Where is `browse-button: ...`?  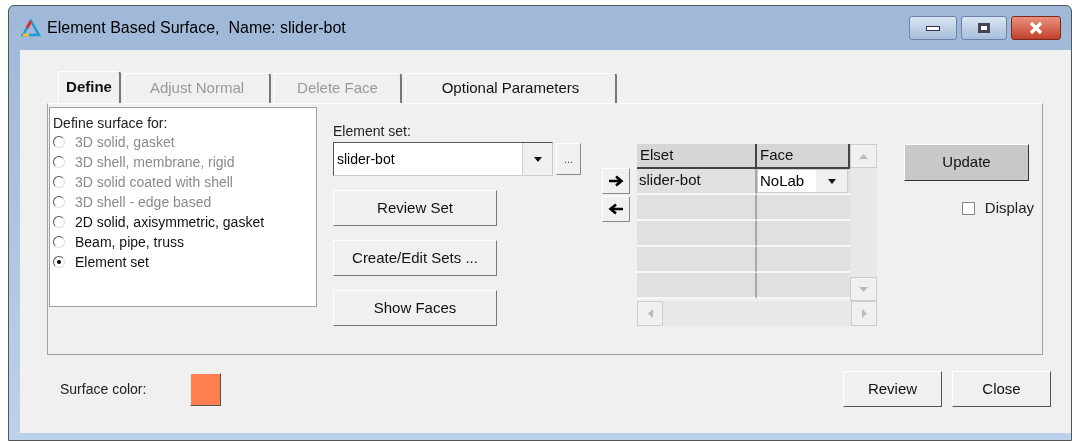
browse-button: ... is located at coordinates (568, 159).